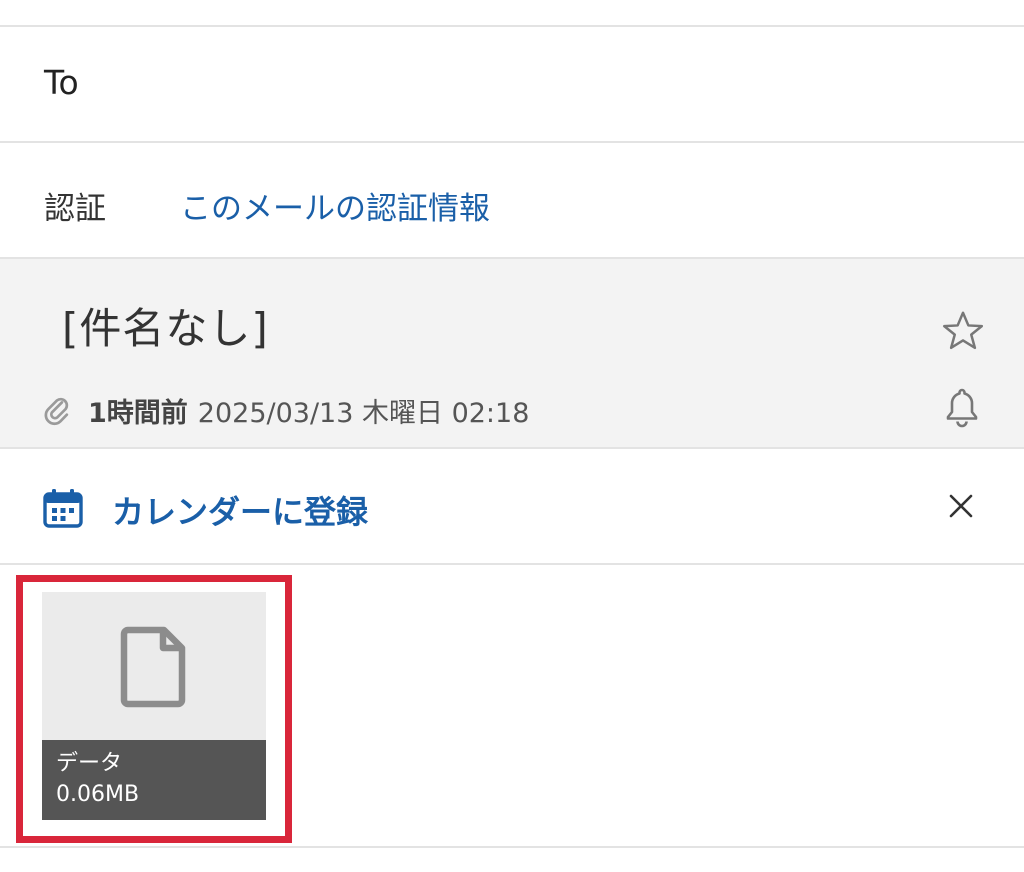 The image size is (1024, 872). What do you see at coordinates (138, 413) in the screenshot?
I see `relative-time: 1時間前` at bounding box center [138, 413].